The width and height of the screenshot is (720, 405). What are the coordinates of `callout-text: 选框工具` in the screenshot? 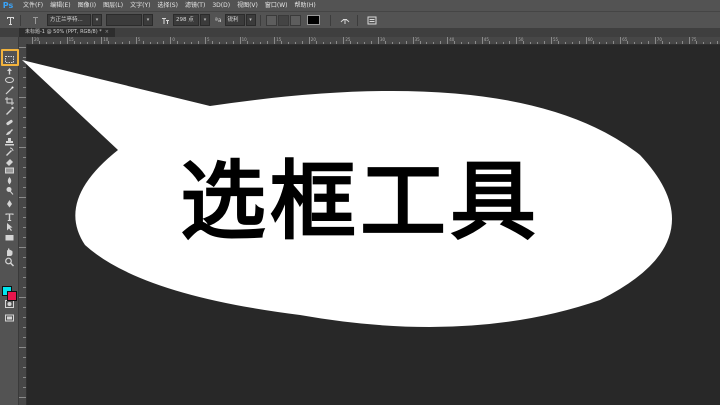 It's located at (360, 202).